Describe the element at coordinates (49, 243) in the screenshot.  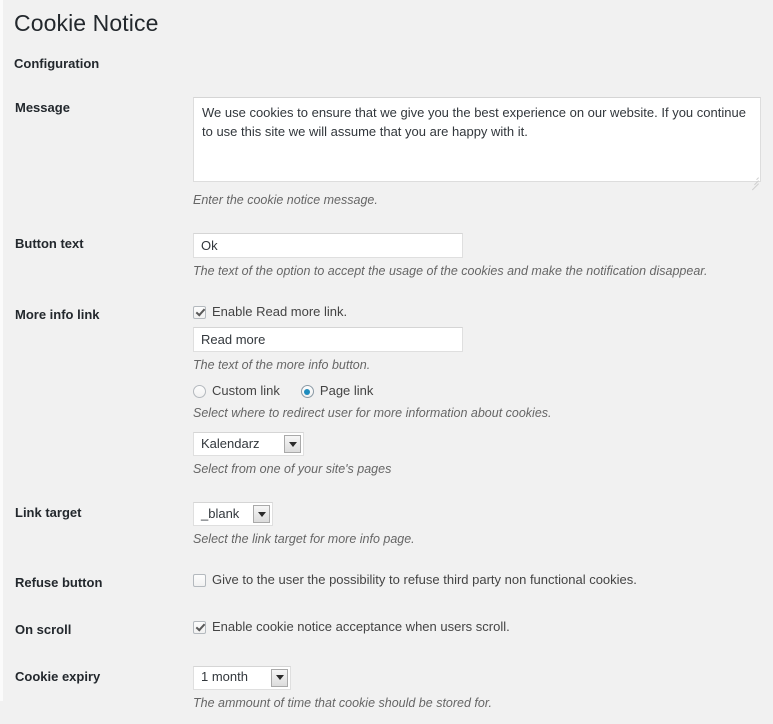
I see `label-button-text: Button text` at that location.